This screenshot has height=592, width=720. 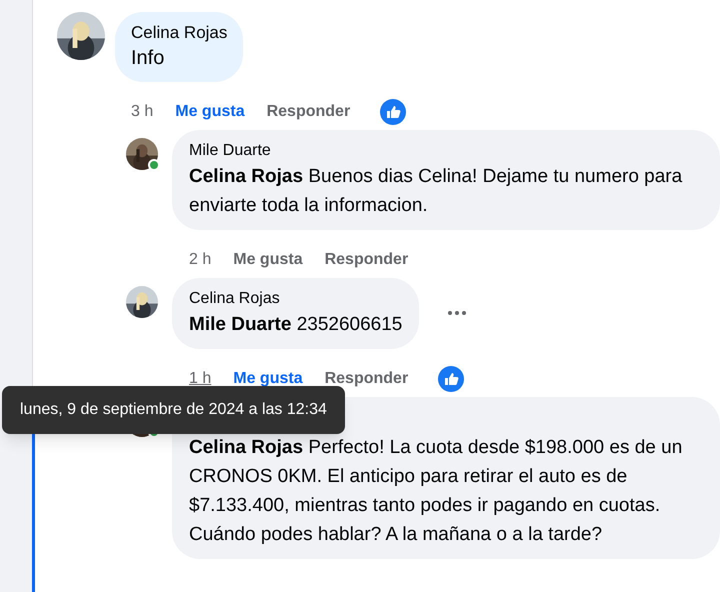 What do you see at coordinates (148, 58) in the screenshot?
I see `comment-text: Info` at bounding box center [148, 58].